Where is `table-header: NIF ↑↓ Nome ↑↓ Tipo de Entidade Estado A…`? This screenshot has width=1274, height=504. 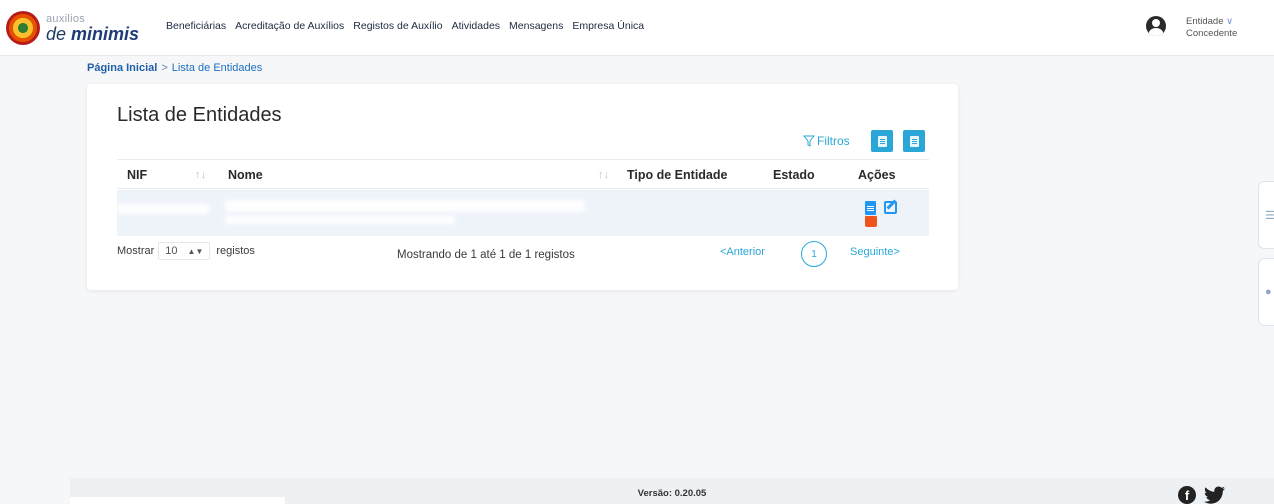 table-header: NIF ↑↓ Nome ↑↓ Tipo de Entidade Estado A… is located at coordinates (523, 174).